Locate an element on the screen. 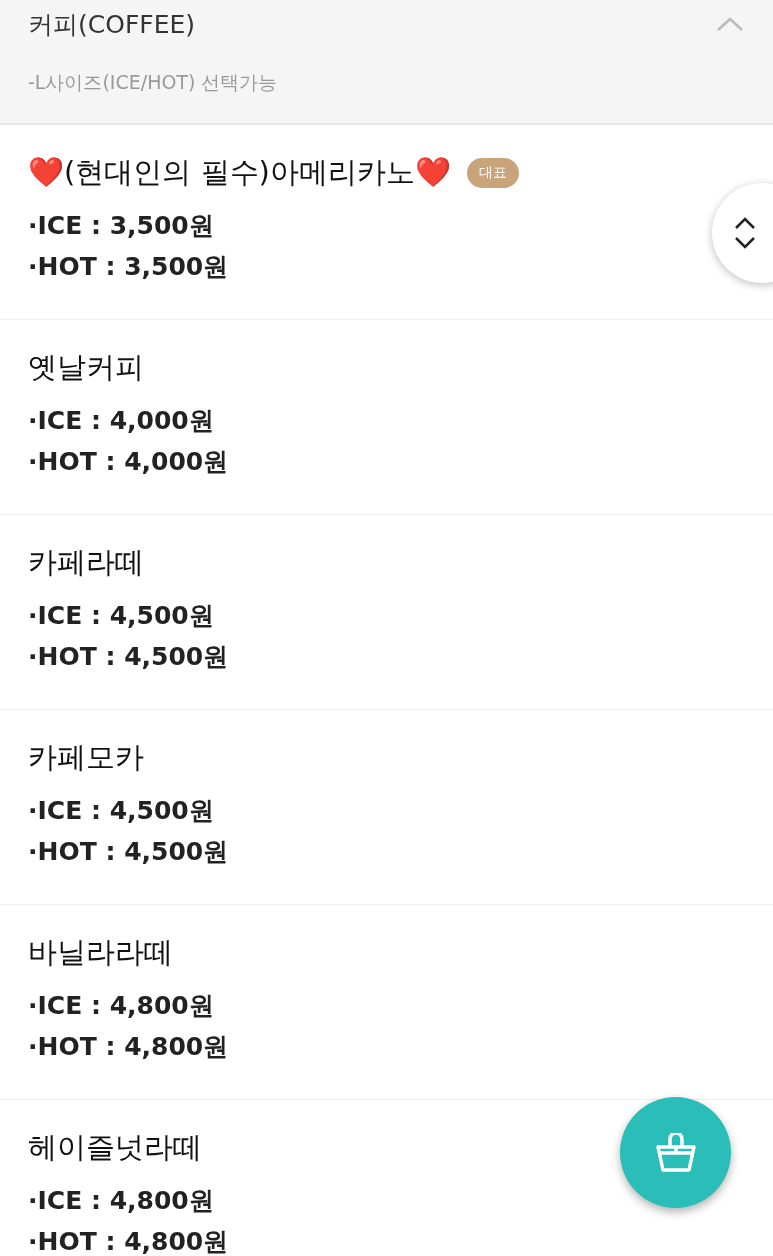  category-title: 커피(COFFEE) is located at coordinates (111, 24).